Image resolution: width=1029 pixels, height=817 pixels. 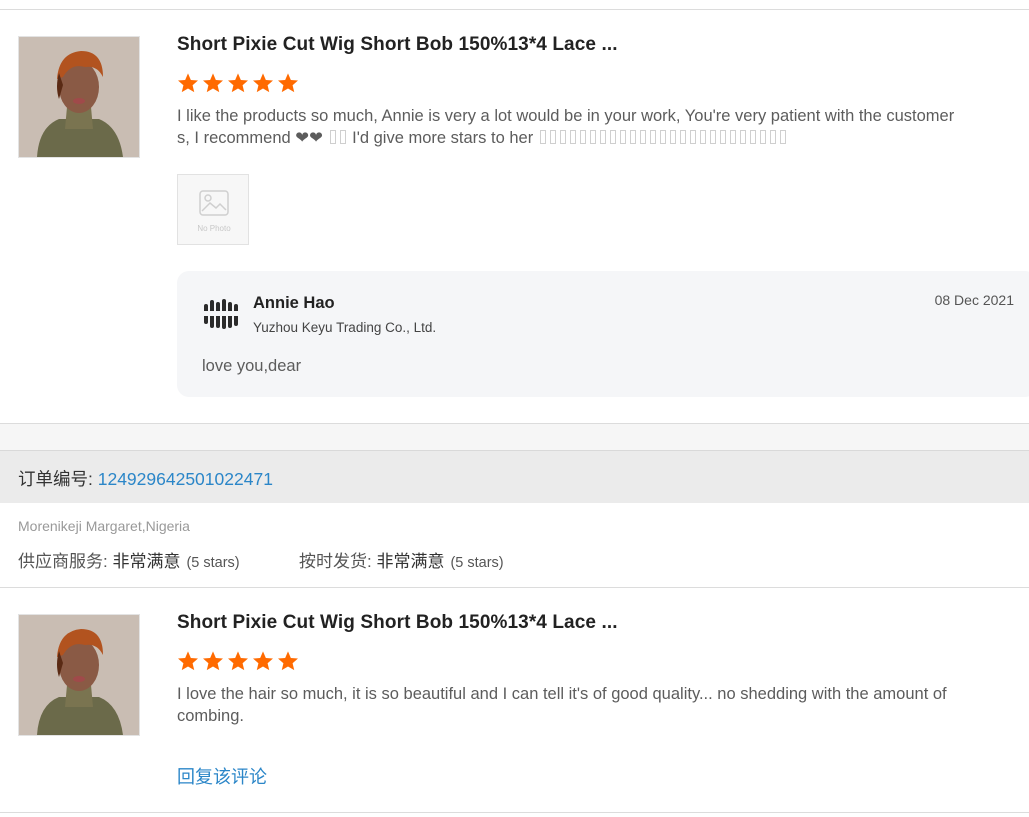 I want to click on seller-reply-text: love you,dear, so click(x=252, y=366).